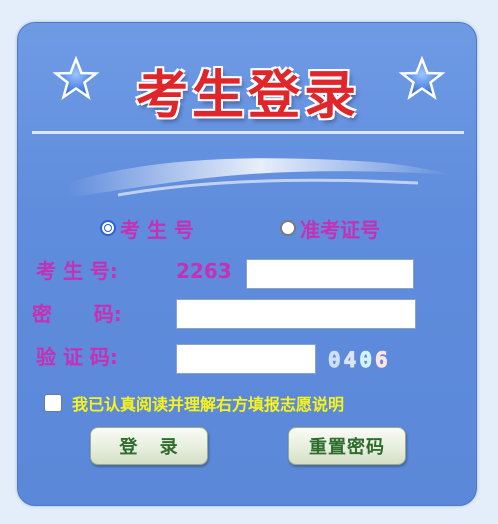 Image resolution: width=498 pixels, height=524 pixels. I want to click on radio-candidate-number: 考 生 号, so click(147, 228).